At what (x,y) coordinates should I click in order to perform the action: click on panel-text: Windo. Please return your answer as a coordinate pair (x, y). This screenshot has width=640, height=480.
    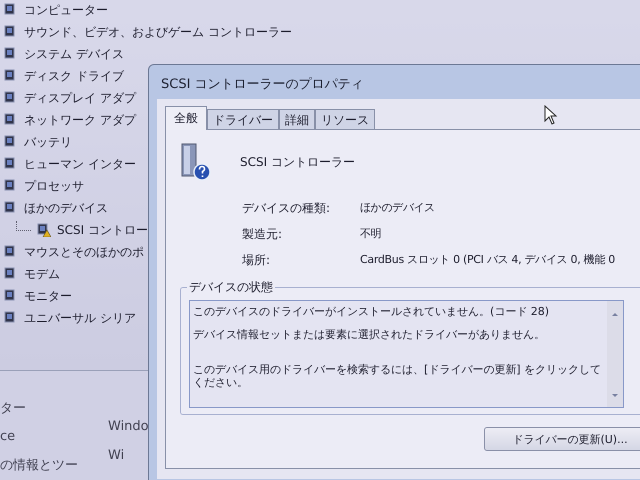
    Looking at the image, I should click on (128, 426).